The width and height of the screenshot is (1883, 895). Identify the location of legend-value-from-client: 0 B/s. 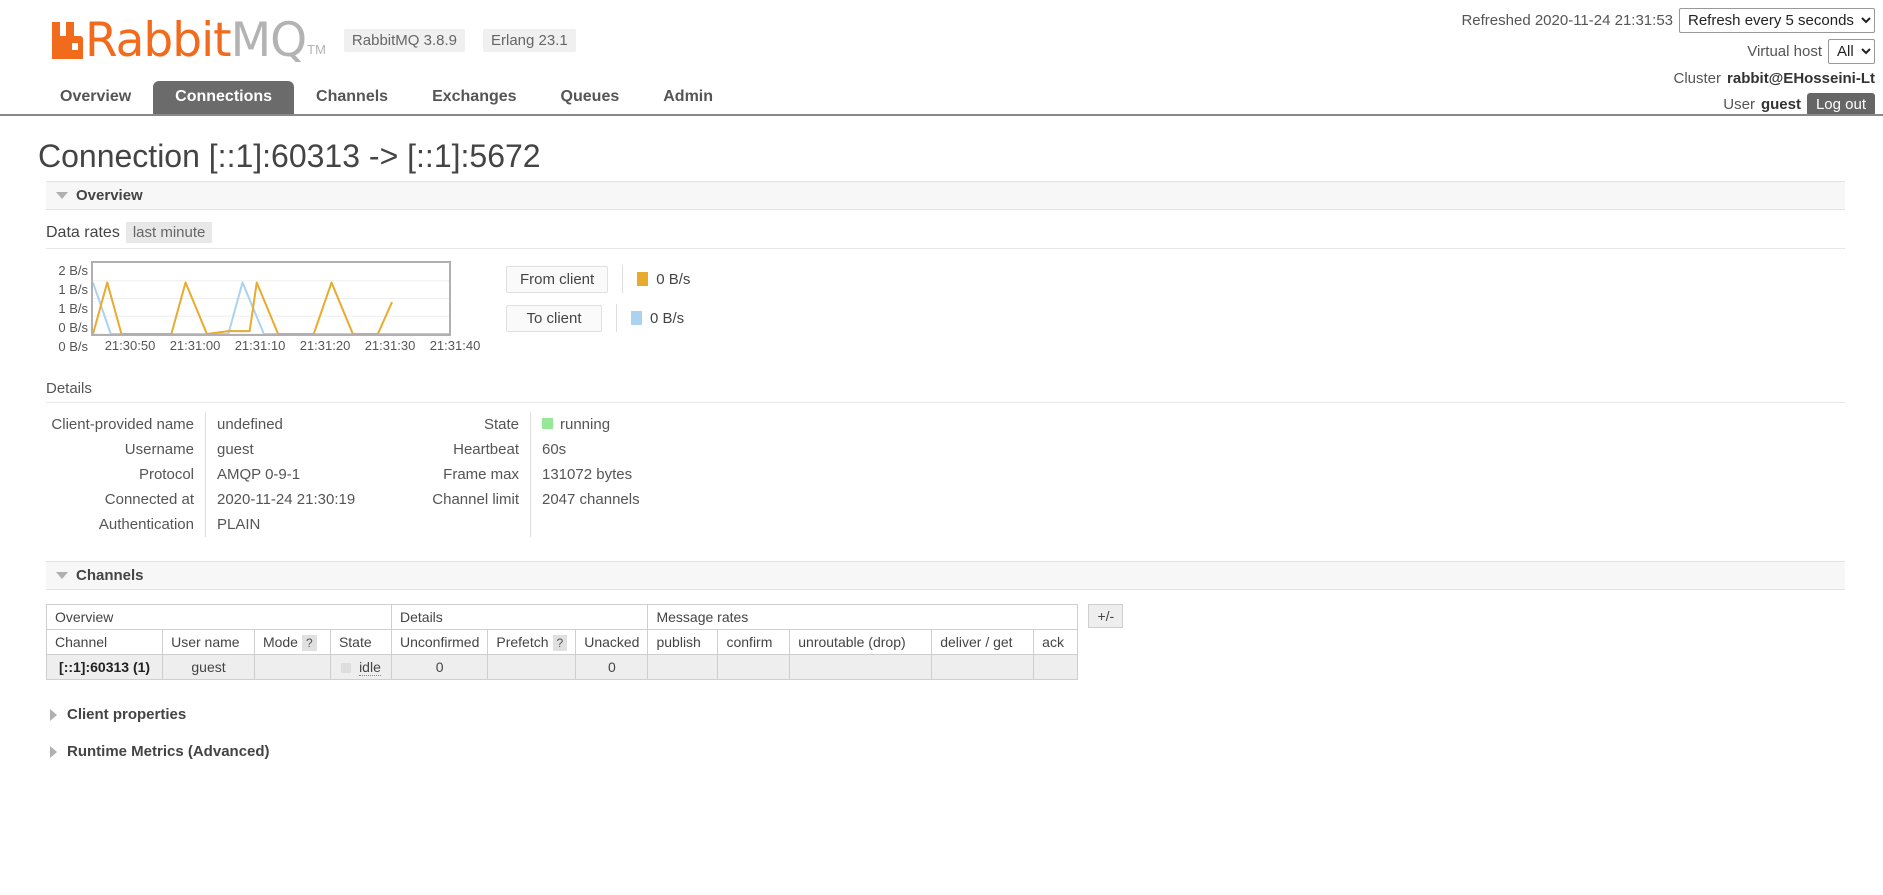
(673, 279).